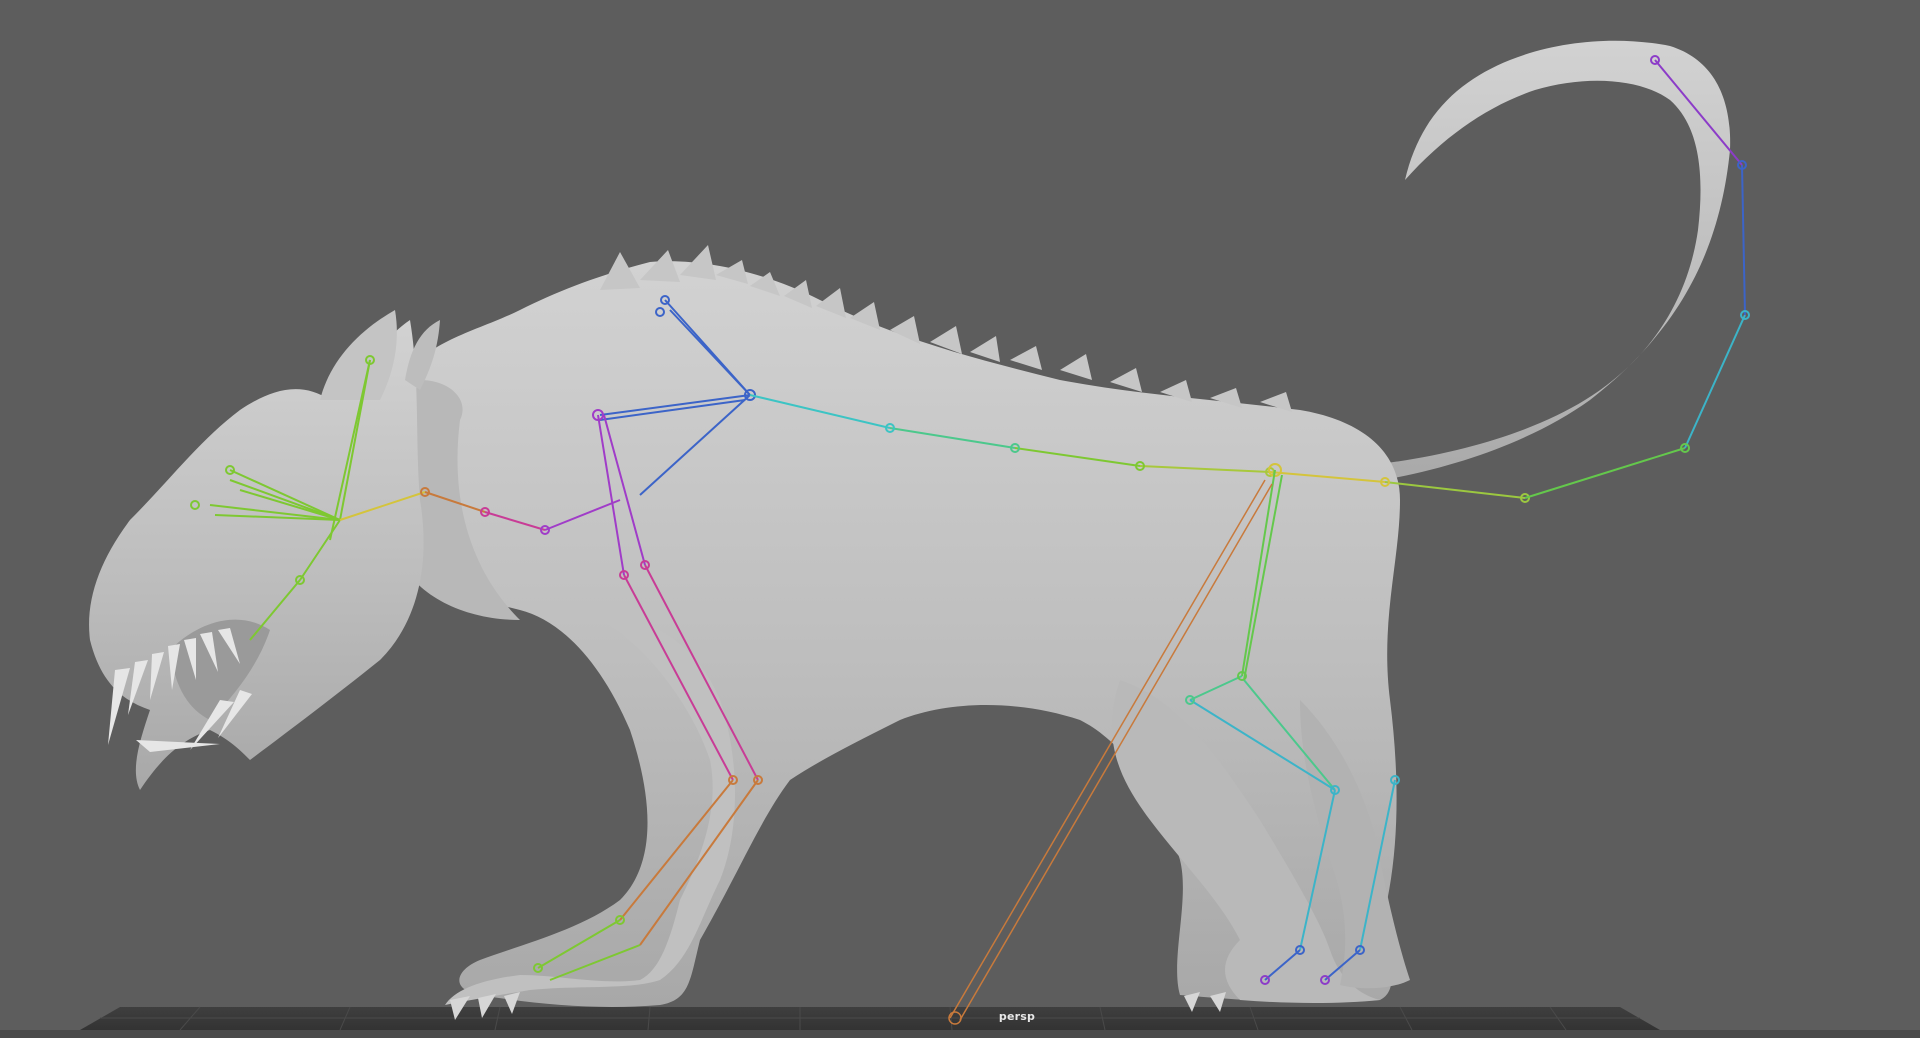  What do you see at coordinates (1017, 1016) in the screenshot?
I see `camera-label: persp` at bounding box center [1017, 1016].